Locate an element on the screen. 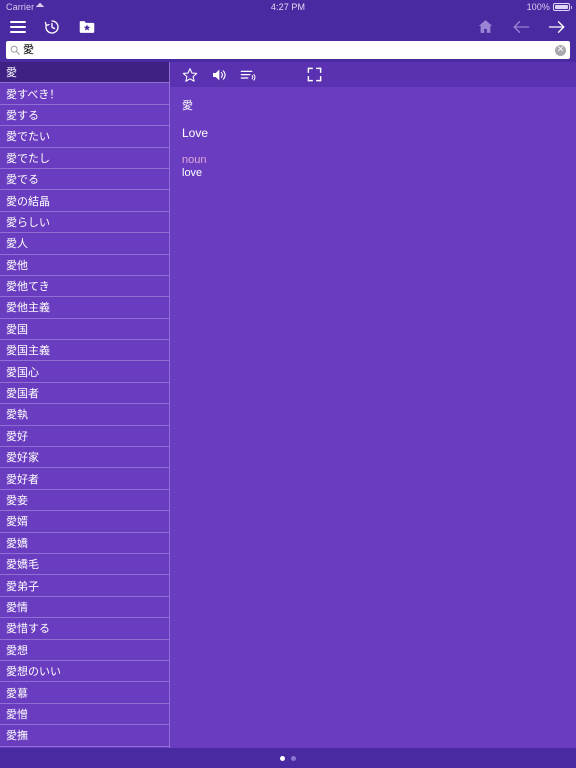 This screenshot has height=768, width=576. list-item-label: 愛国 is located at coordinates (17, 329).